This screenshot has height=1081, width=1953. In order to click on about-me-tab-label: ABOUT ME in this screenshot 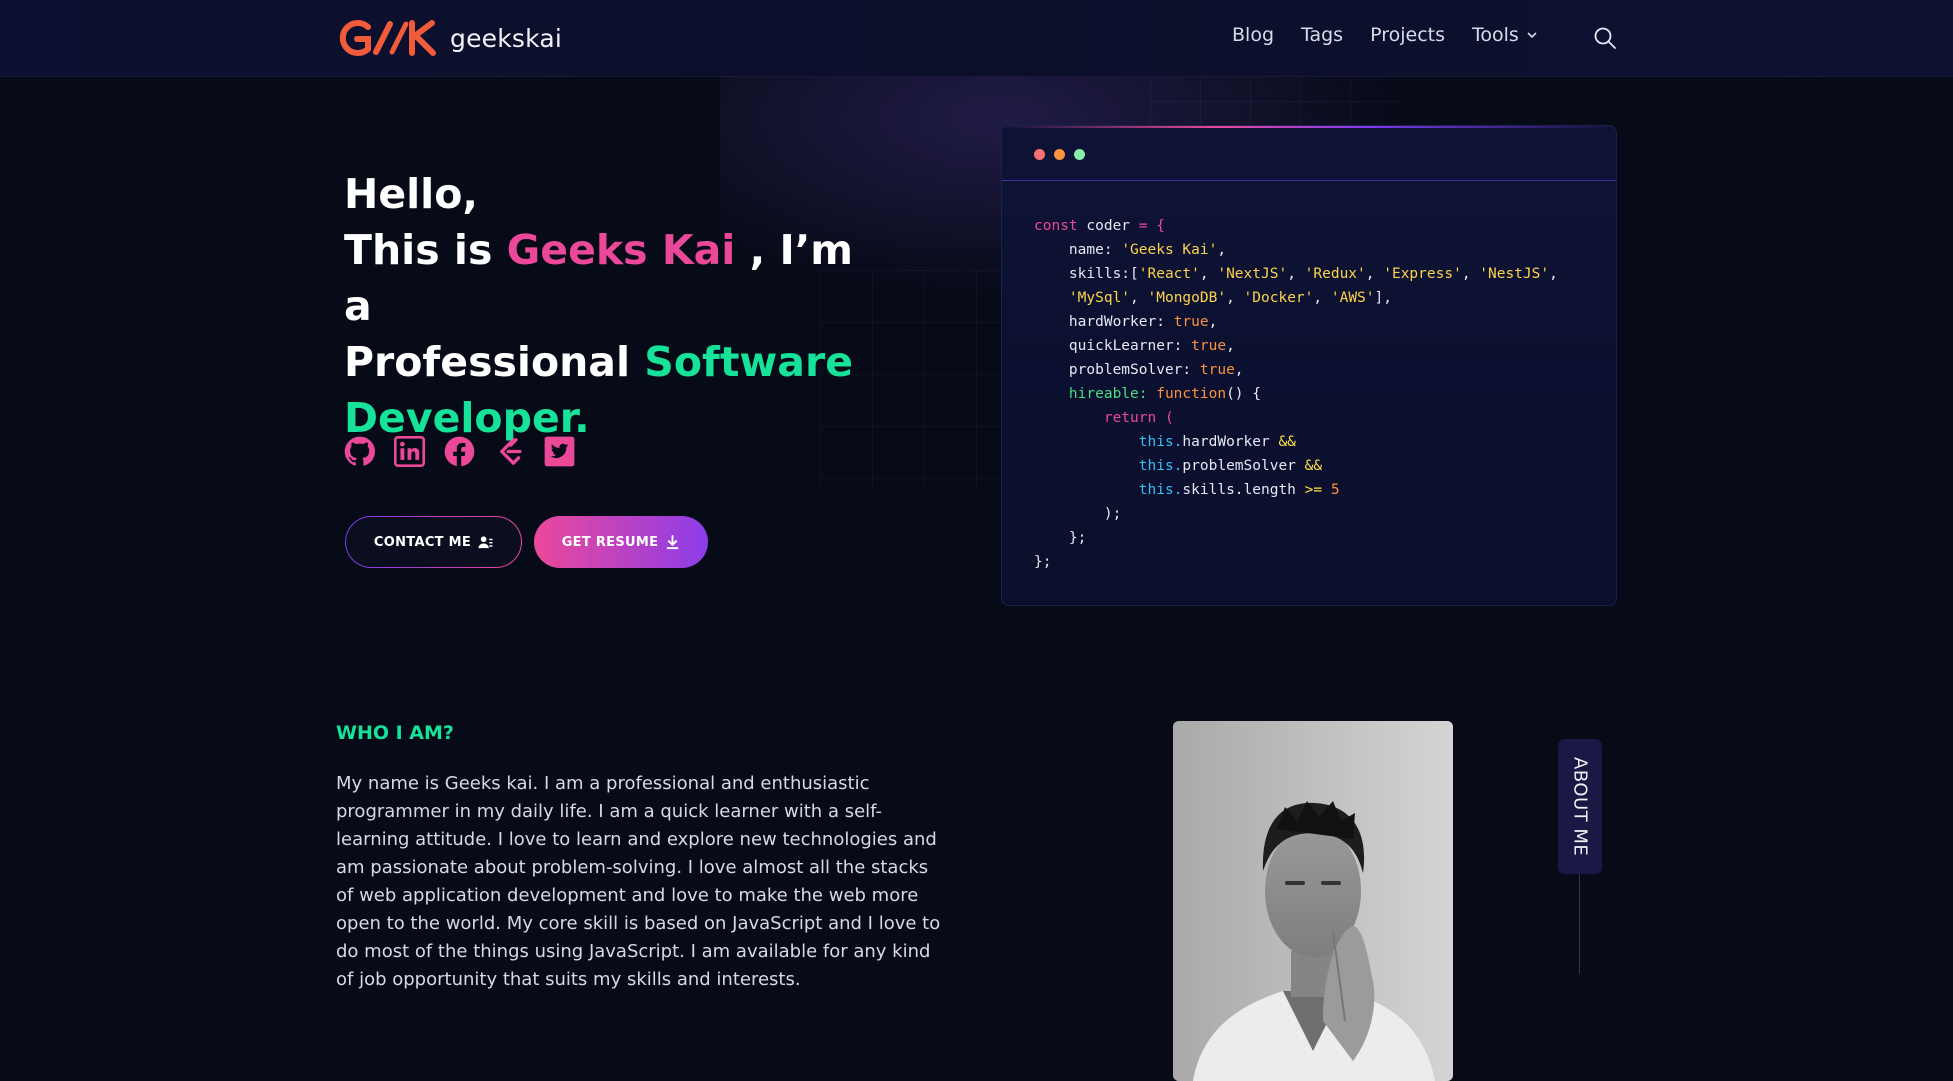, I will do `click(1580, 806)`.